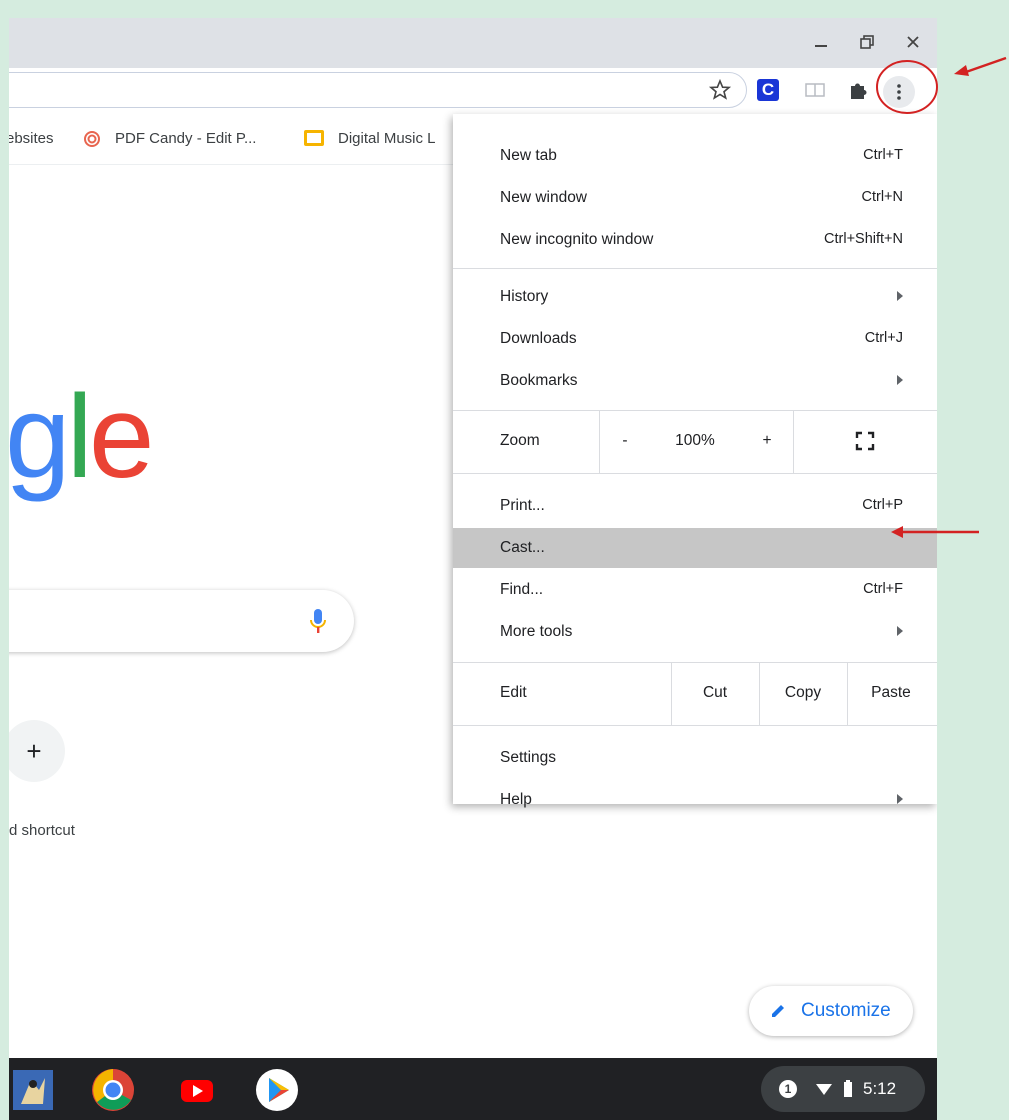 The height and width of the screenshot is (1120, 1009). I want to click on chrome-icon, so click(113, 1090).